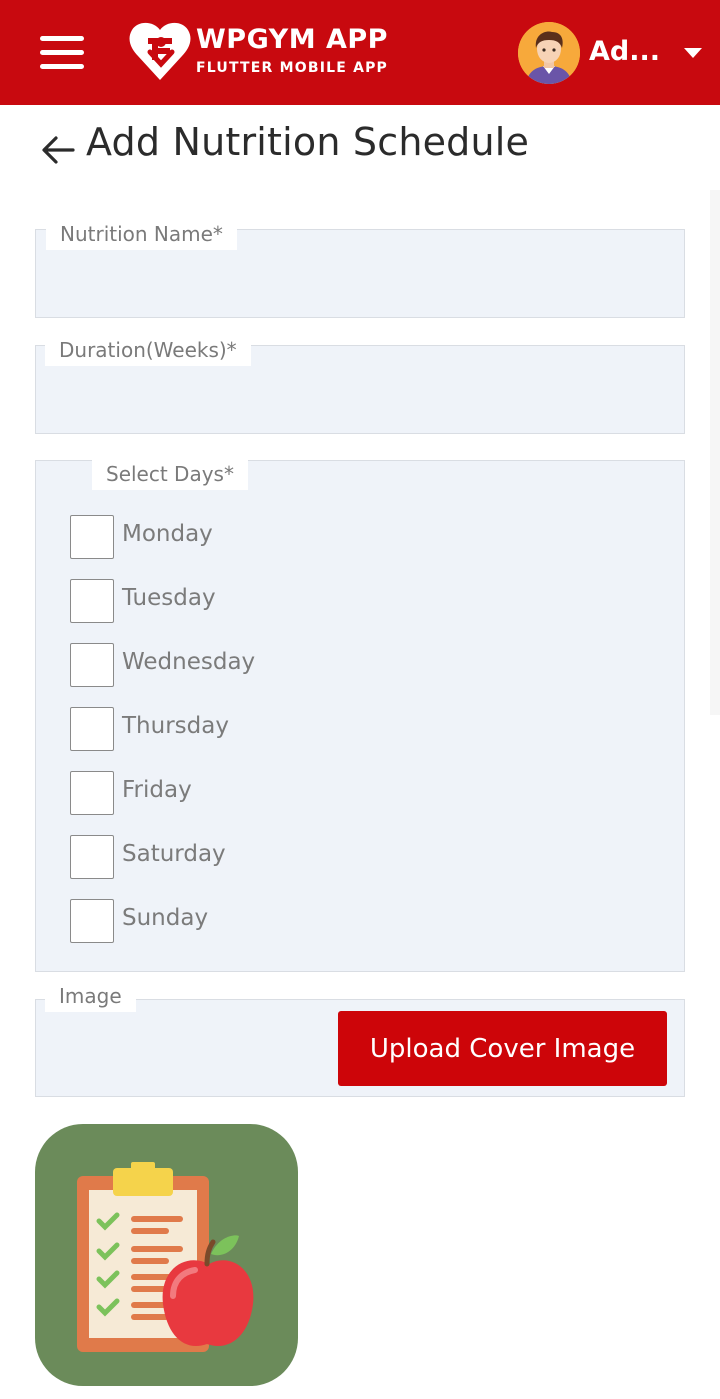 Image resolution: width=720 pixels, height=1399 pixels. Describe the element at coordinates (189, 662) in the screenshot. I see `day-label: Wednesday` at that location.